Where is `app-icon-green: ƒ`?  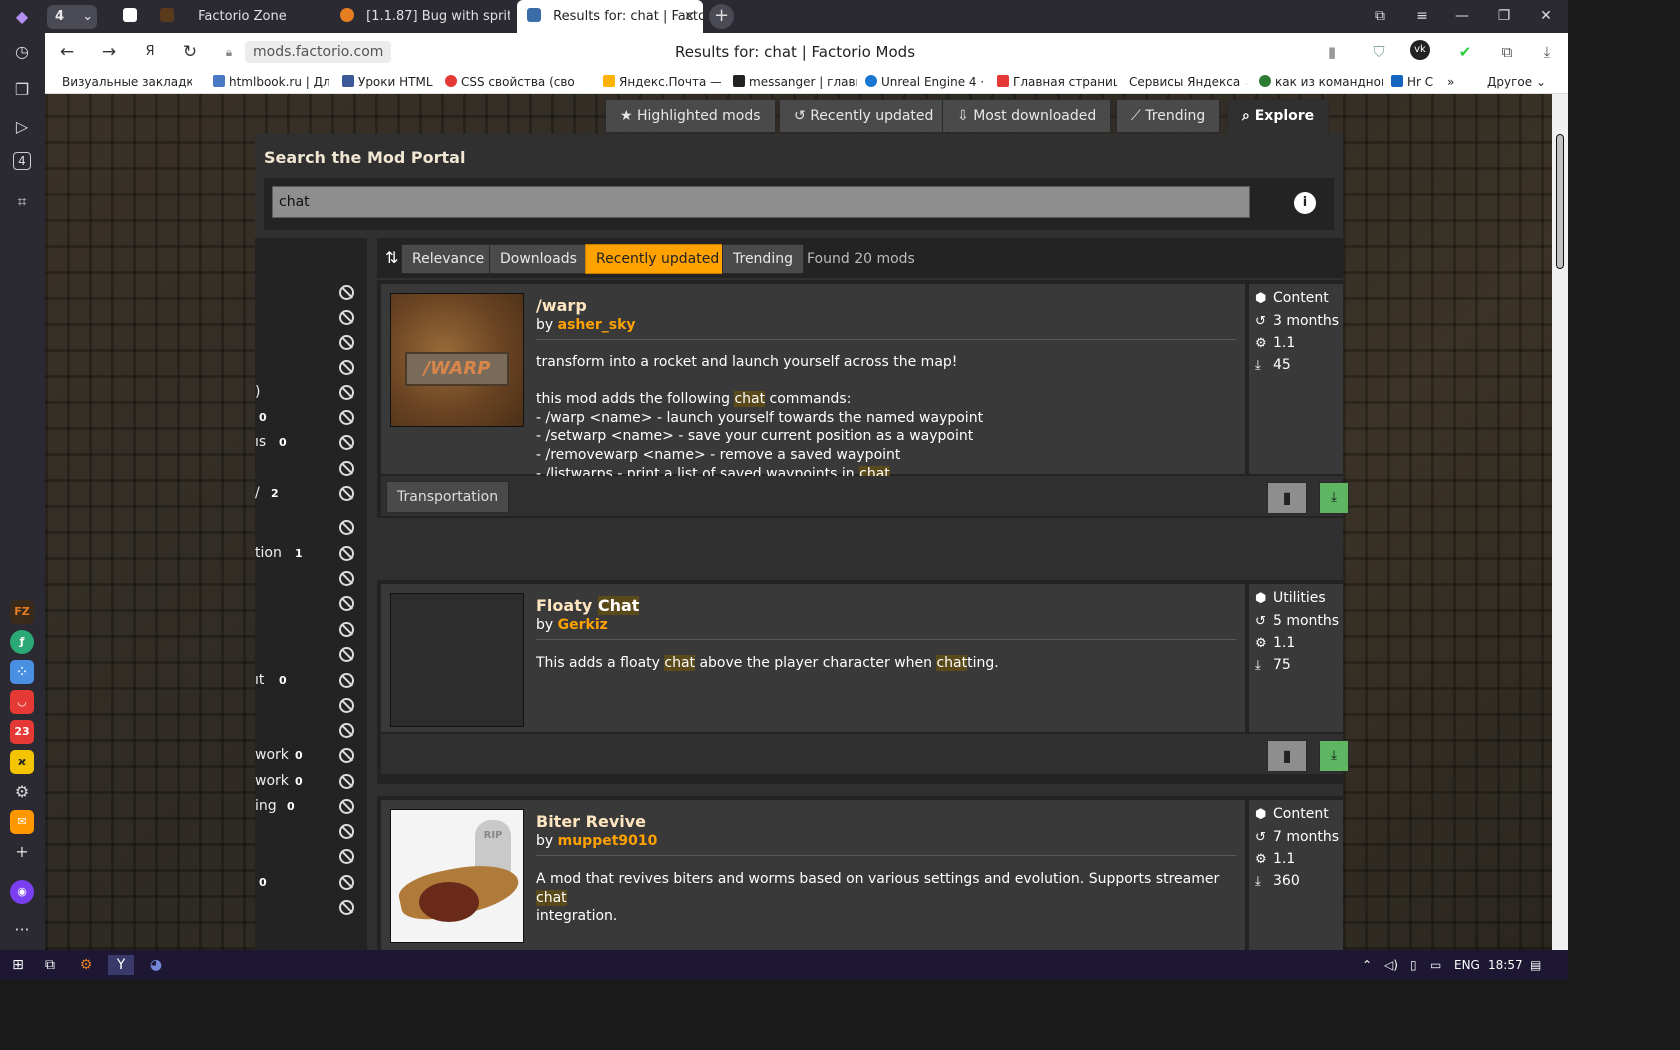
app-icon-green: ƒ is located at coordinates (22, 642).